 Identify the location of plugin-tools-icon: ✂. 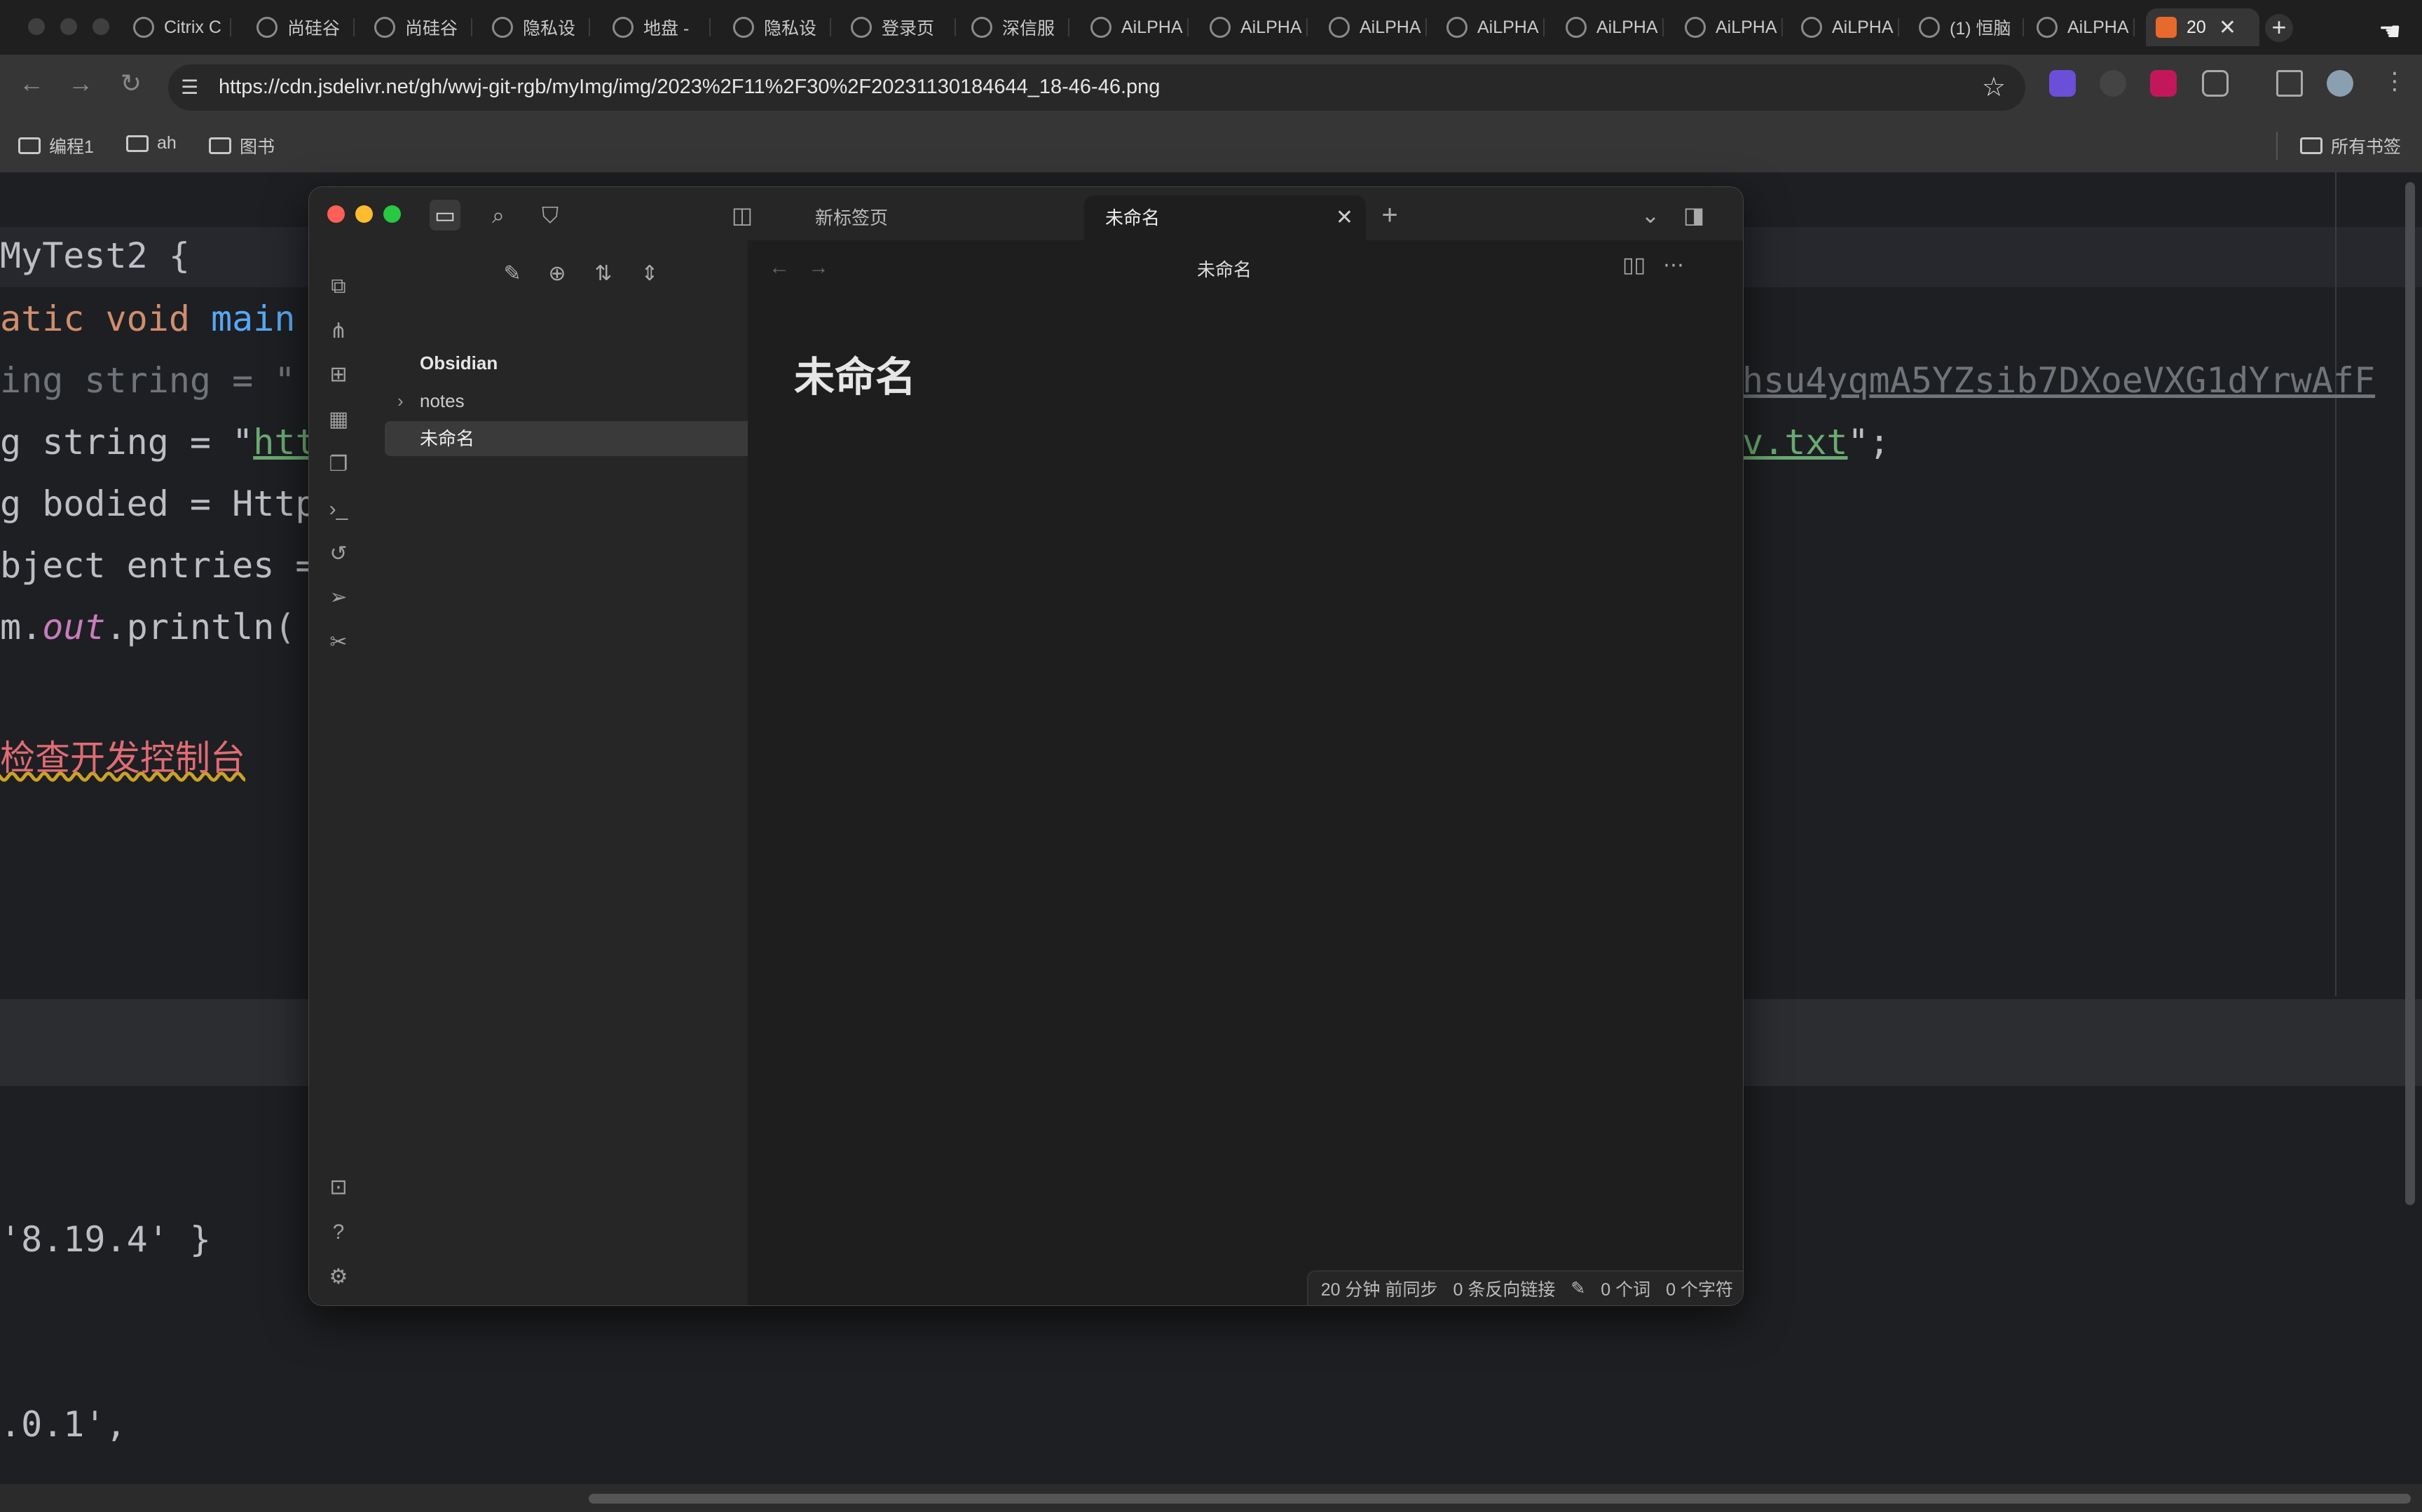
(338, 642).